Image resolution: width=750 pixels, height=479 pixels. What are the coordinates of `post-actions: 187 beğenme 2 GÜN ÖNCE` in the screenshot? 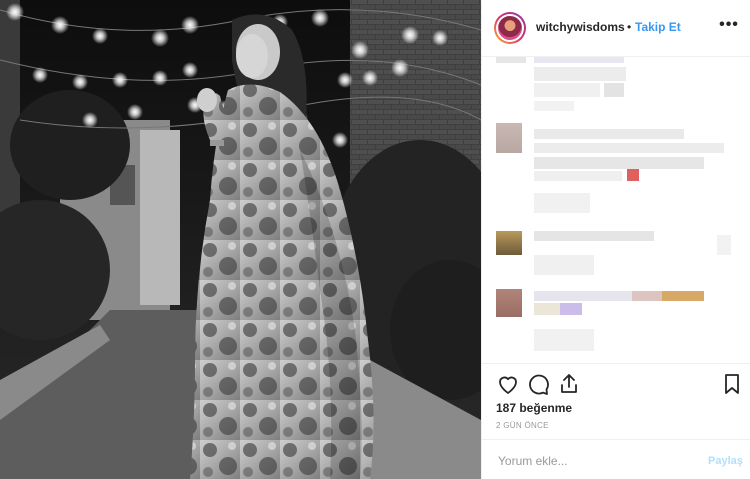 It's located at (616, 401).